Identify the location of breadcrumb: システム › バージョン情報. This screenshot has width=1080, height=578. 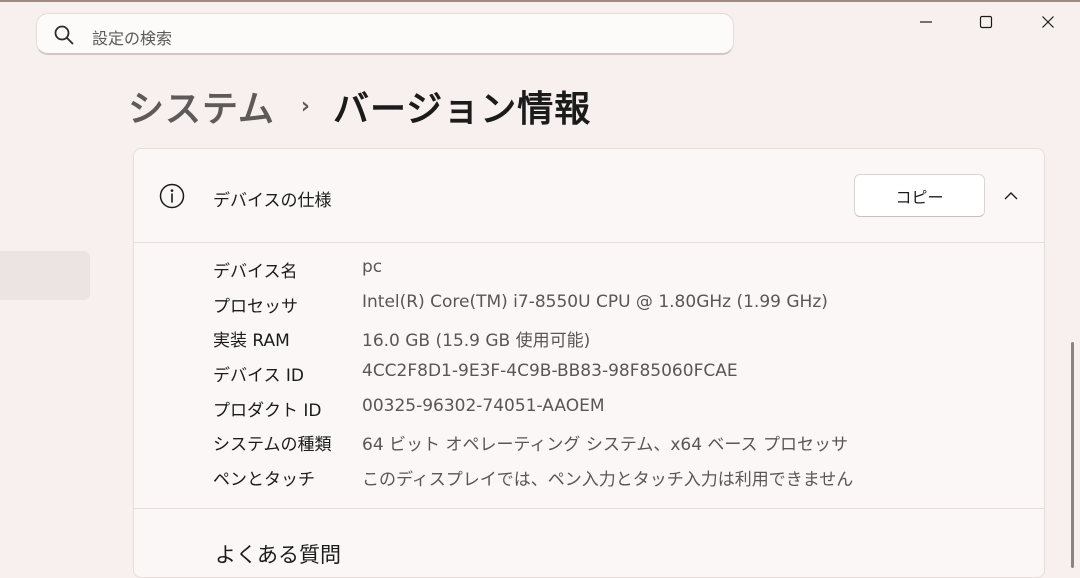
(359, 106).